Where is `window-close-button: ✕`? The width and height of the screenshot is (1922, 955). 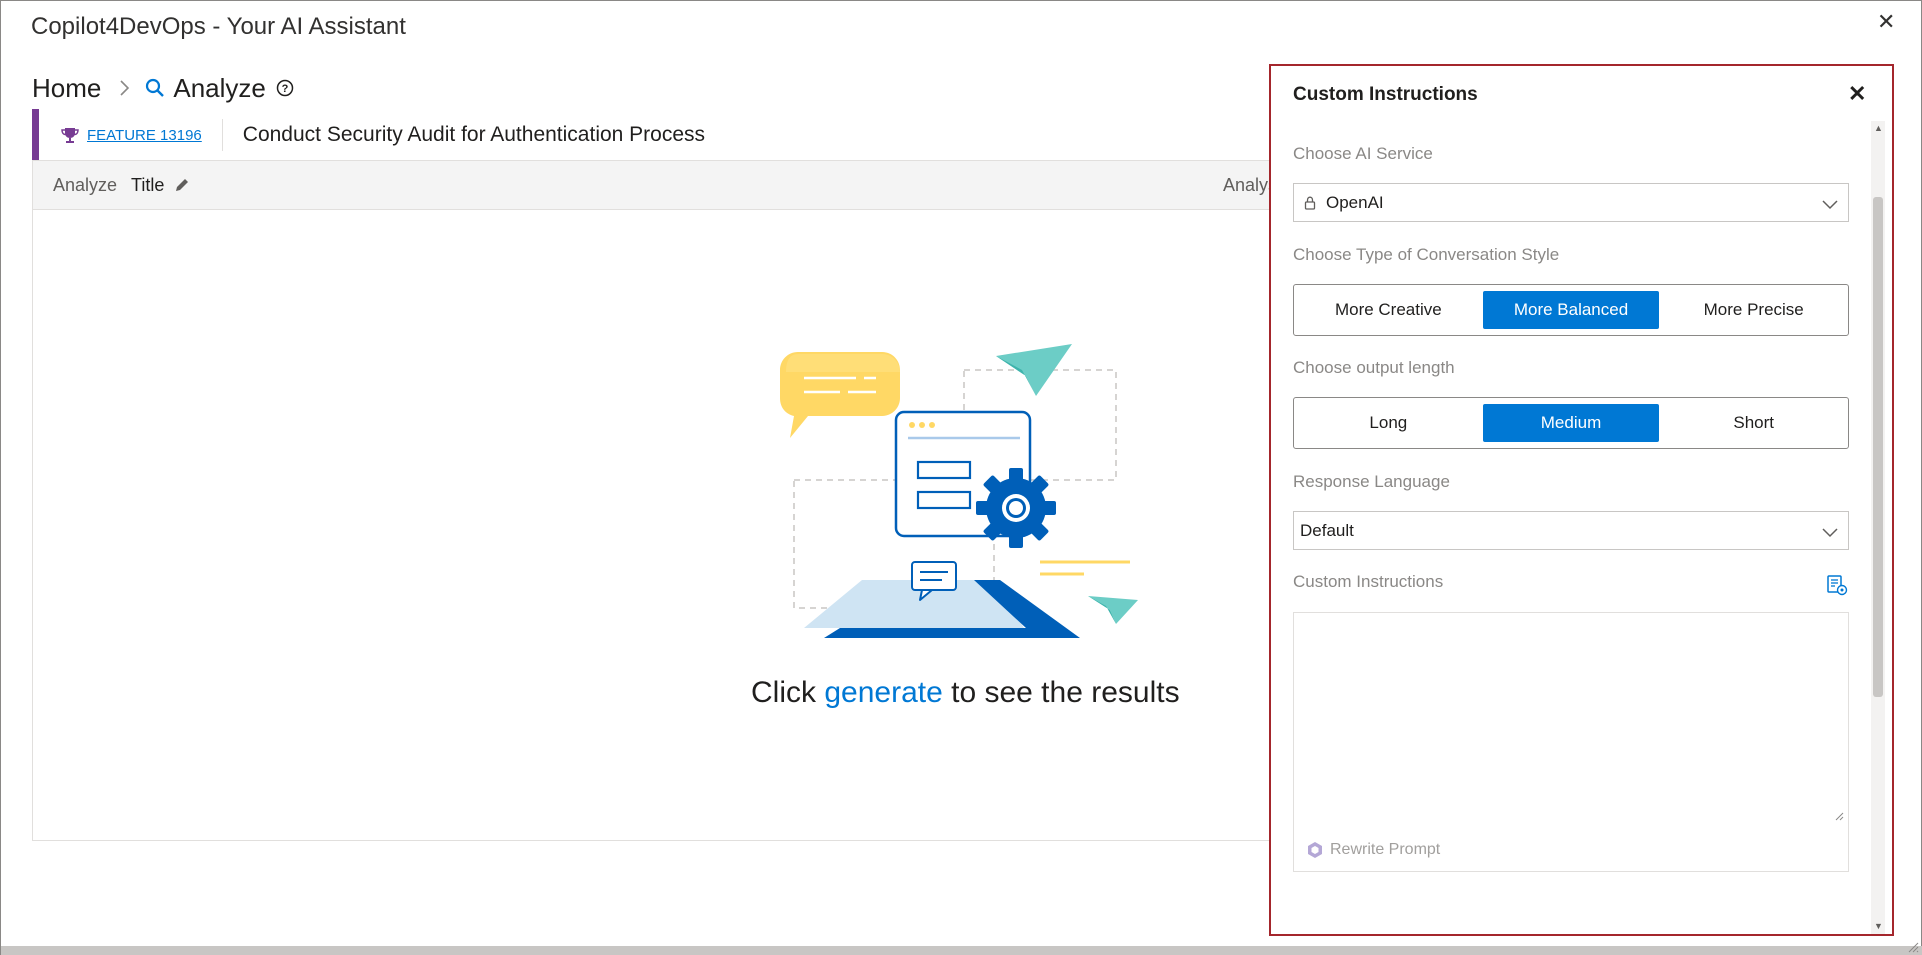
window-close-button: ✕ is located at coordinates (1886, 22).